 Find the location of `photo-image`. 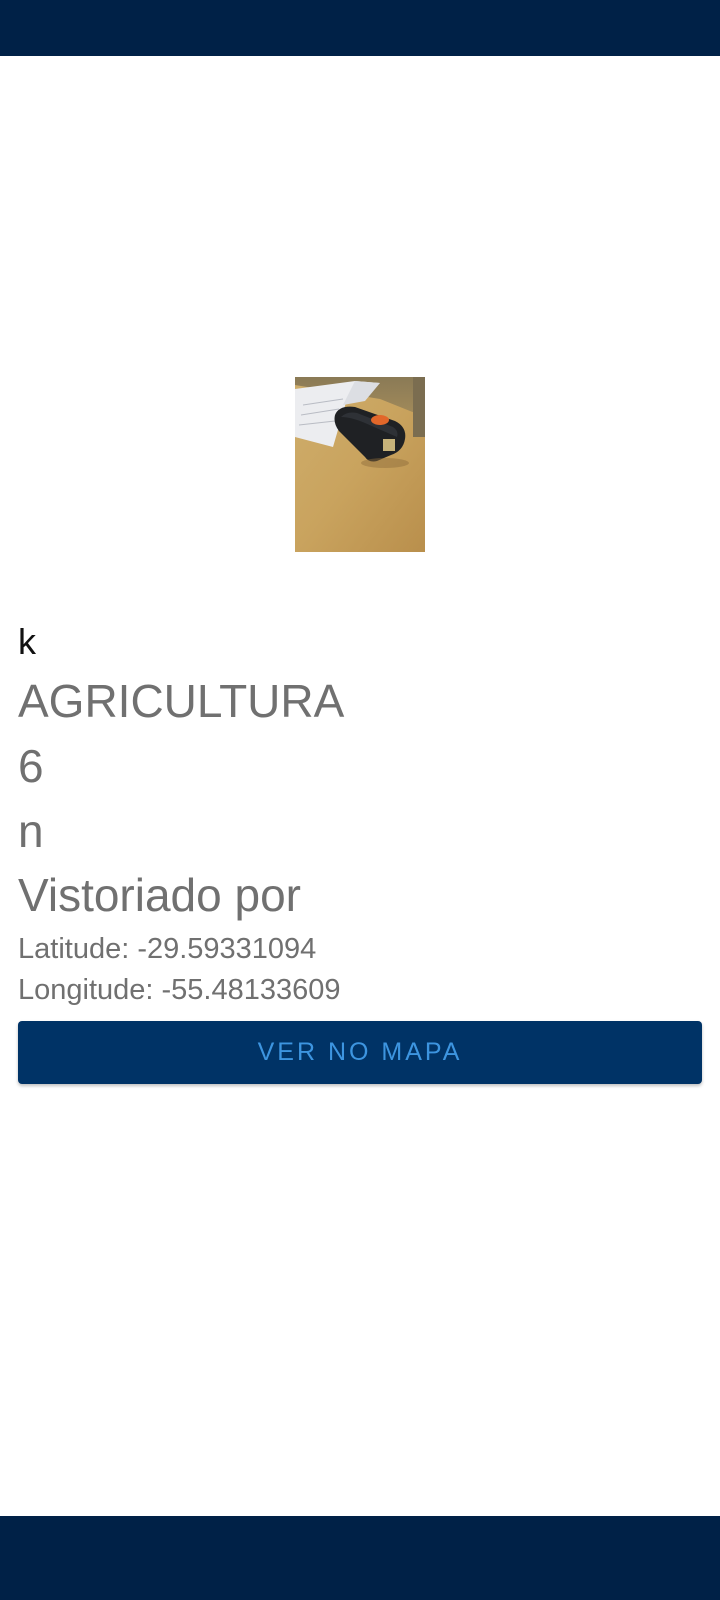

photo-image is located at coordinates (360, 464).